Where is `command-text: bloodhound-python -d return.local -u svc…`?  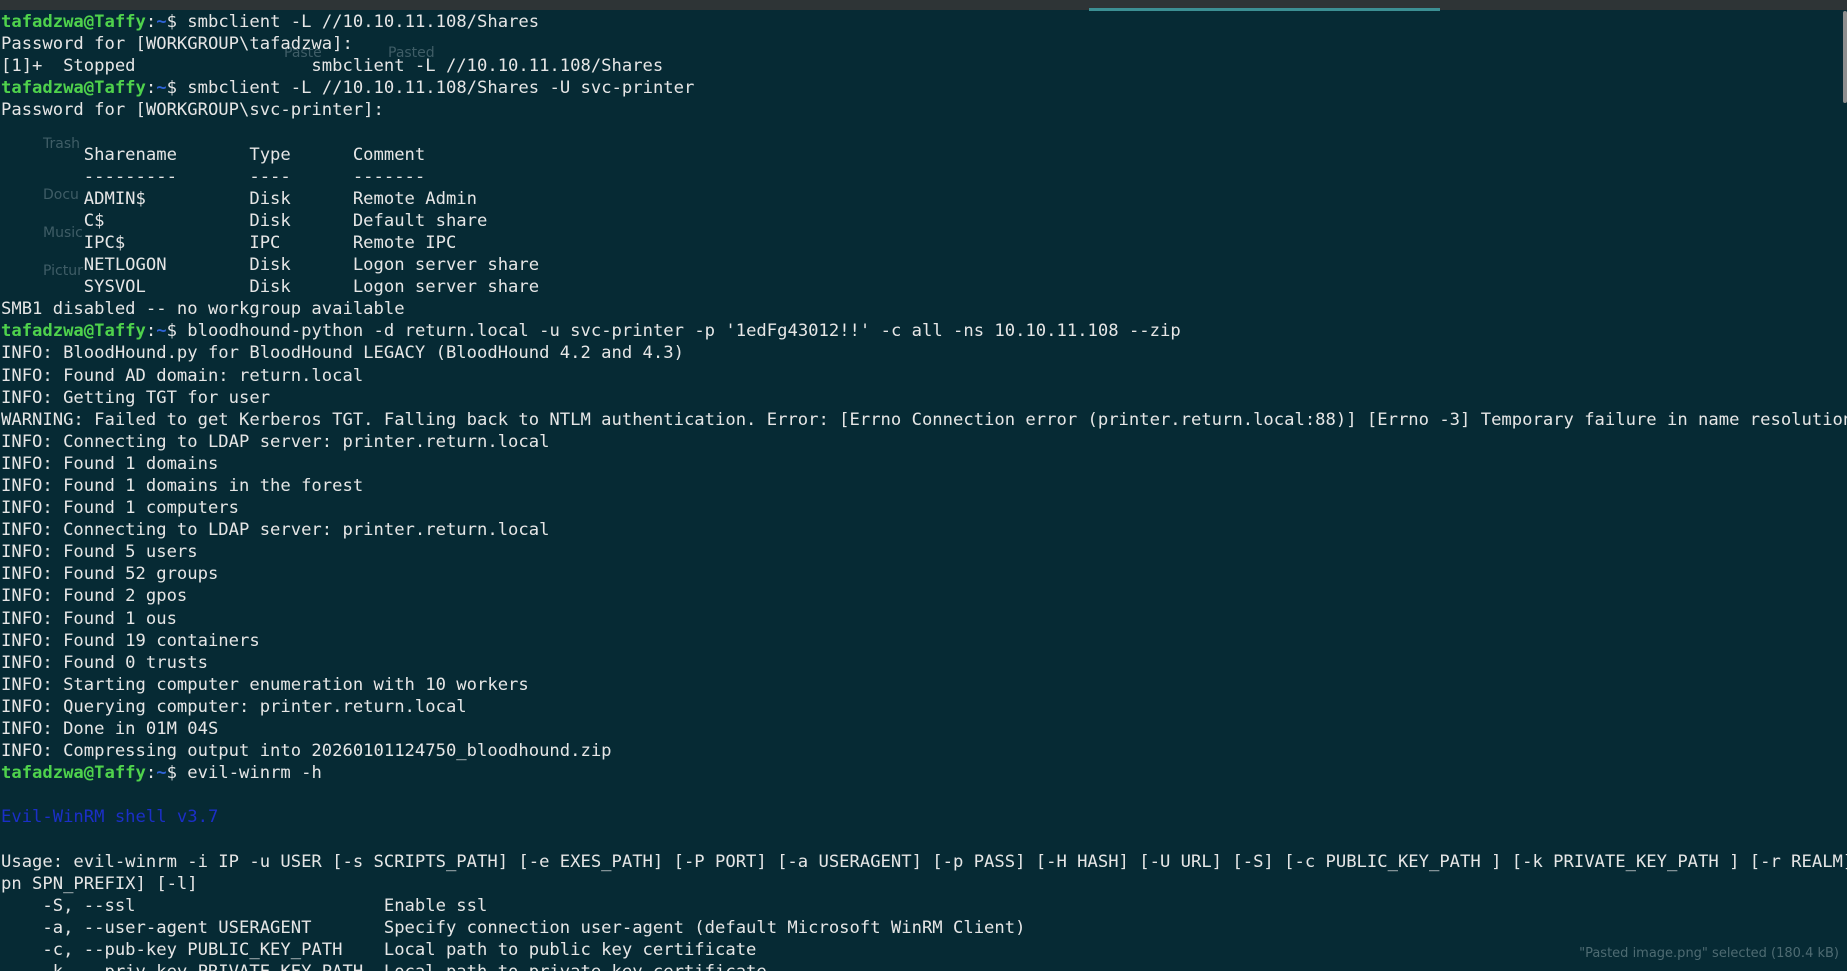
command-text: bloodhound-python -d return.local -u svc… is located at coordinates (684, 331).